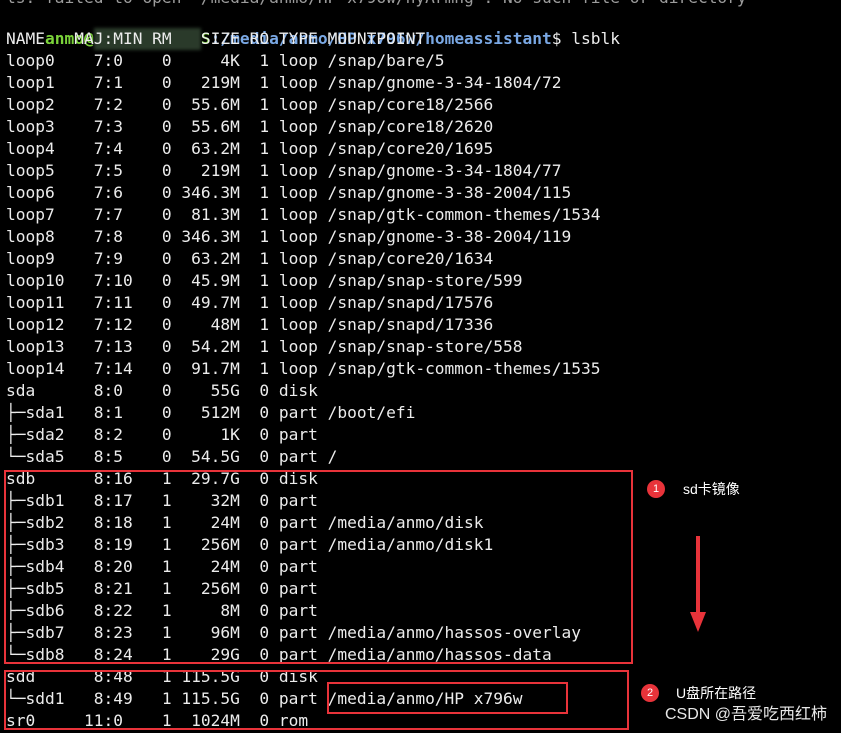 This screenshot has height=733, width=841. What do you see at coordinates (162, 500) in the screenshot?
I see `lsblk-row: ├─sdb1 8:17 1 32M 0 part` at bounding box center [162, 500].